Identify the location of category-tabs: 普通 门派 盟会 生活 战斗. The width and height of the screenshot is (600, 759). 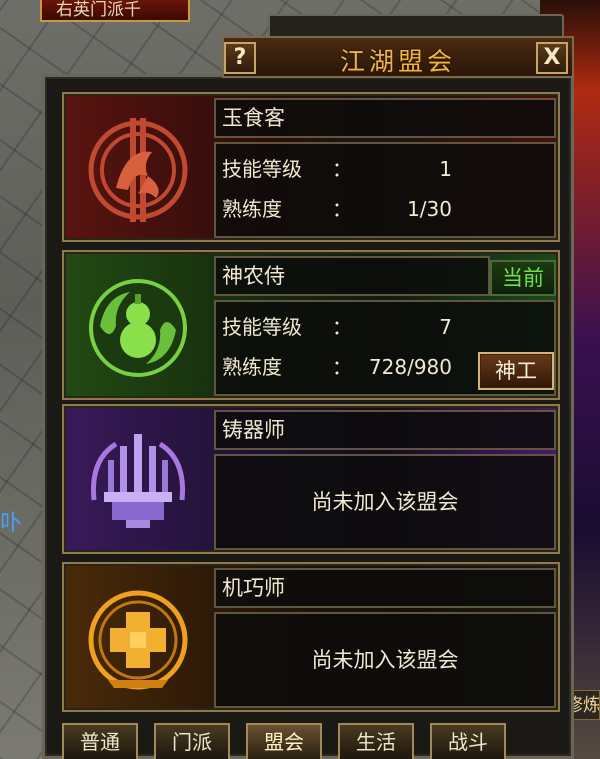
(292, 741).